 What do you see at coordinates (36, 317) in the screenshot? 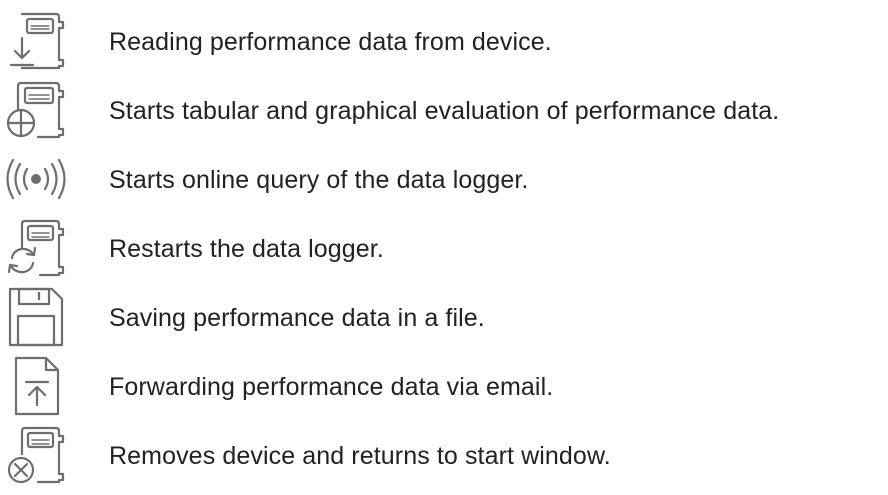
I see `save-file-icon` at bounding box center [36, 317].